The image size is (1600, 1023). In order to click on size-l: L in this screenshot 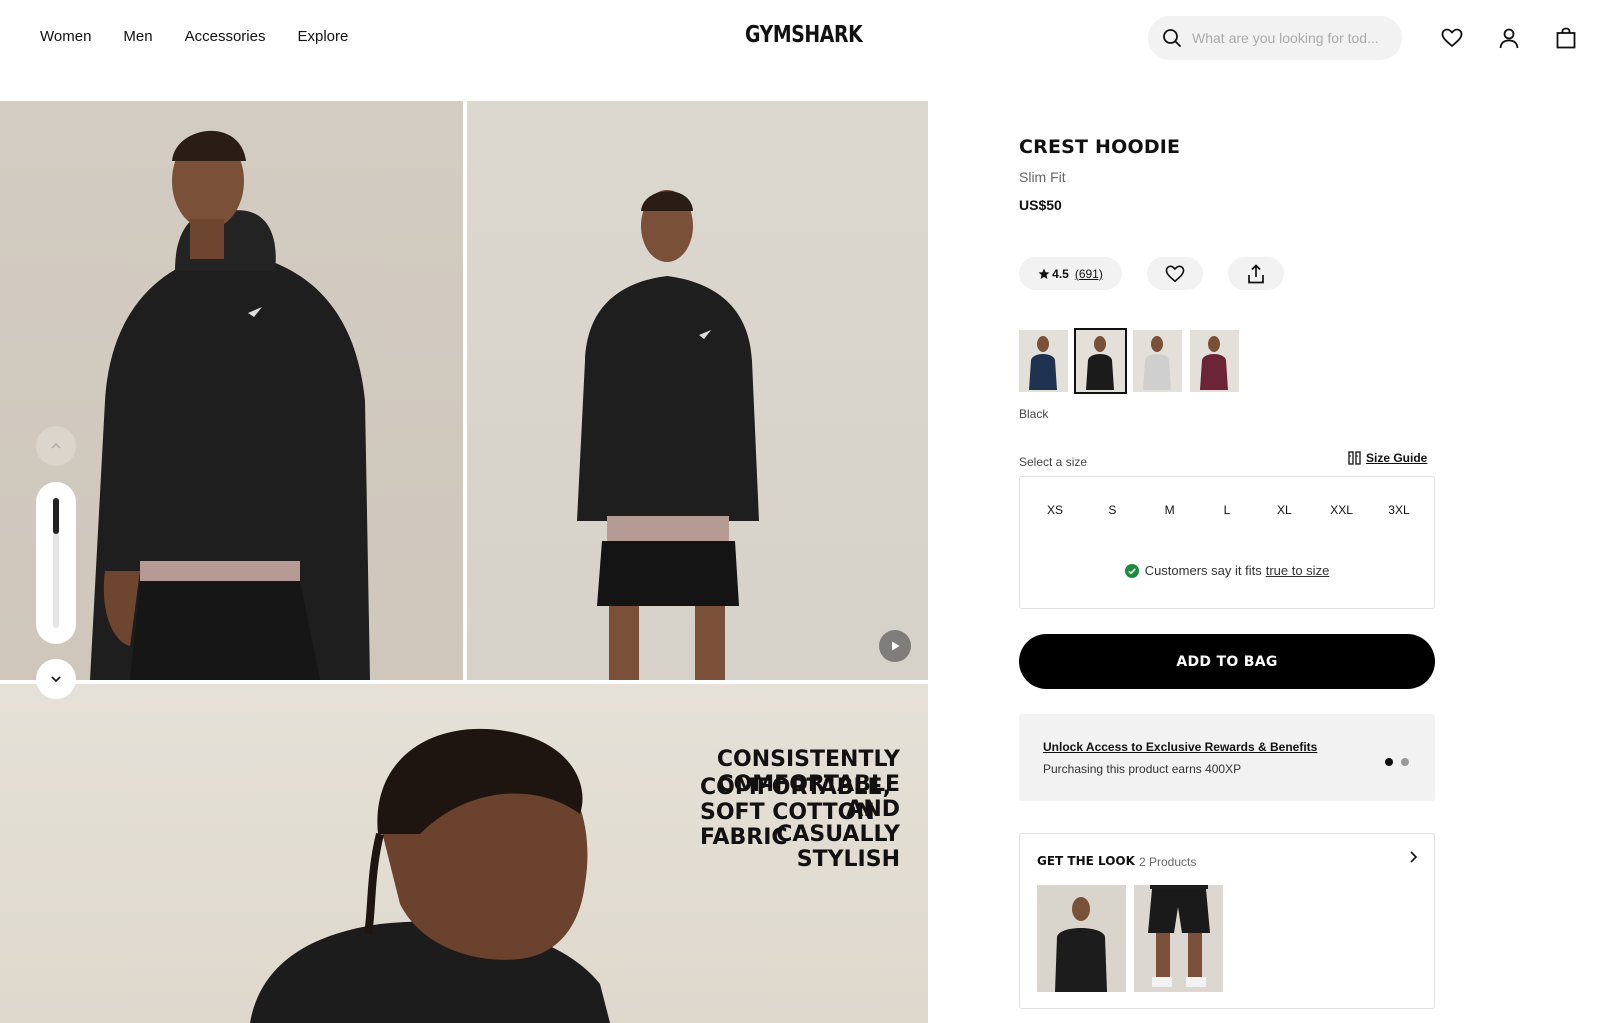, I will do `click(1227, 510)`.